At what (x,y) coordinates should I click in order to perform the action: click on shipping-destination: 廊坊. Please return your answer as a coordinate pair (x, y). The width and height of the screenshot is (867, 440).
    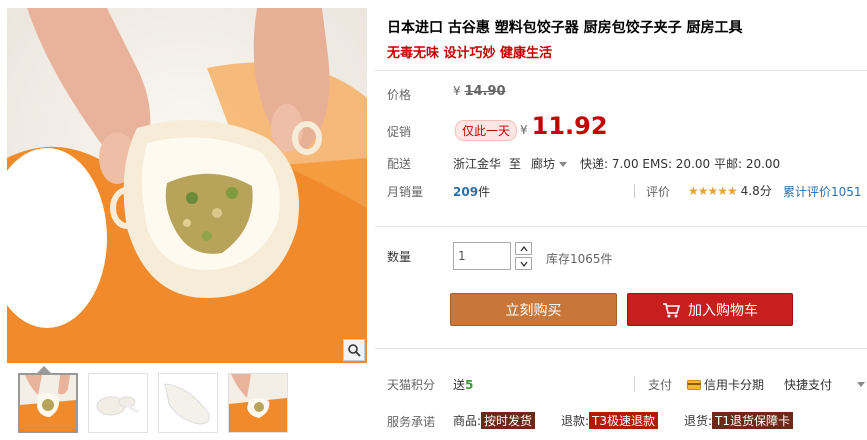
    Looking at the image, I should click on (543, 164).